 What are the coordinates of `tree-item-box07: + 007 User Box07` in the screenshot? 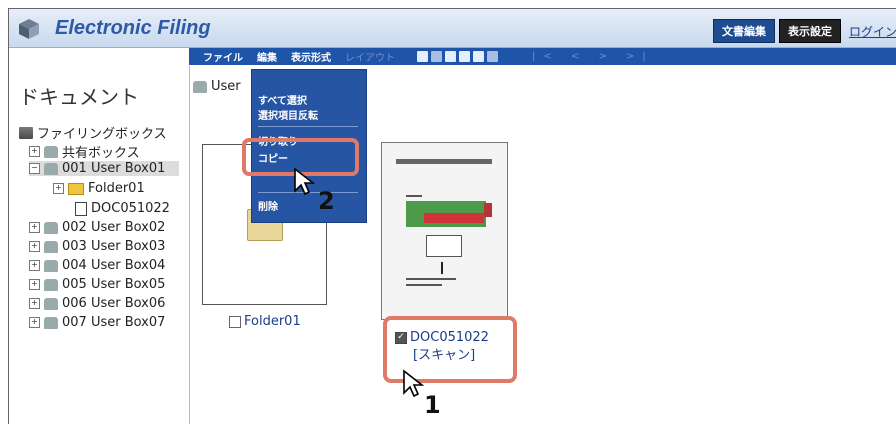 It's located at (97, 322).